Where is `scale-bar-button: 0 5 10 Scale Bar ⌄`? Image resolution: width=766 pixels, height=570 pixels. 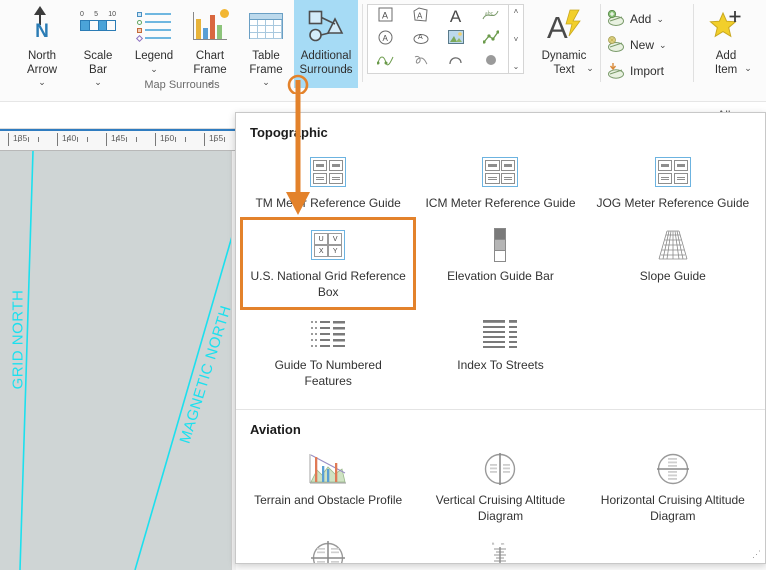 scale-bar-button: 0 5 10 Scale Bar ⌄ is located at coordinates (98, 44).